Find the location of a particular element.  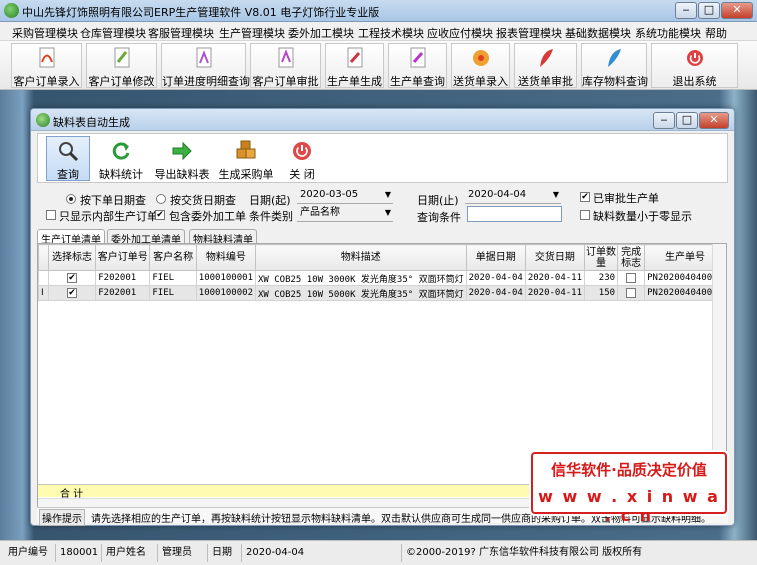

pdf-document-icon is located at coordinates (46, 57).